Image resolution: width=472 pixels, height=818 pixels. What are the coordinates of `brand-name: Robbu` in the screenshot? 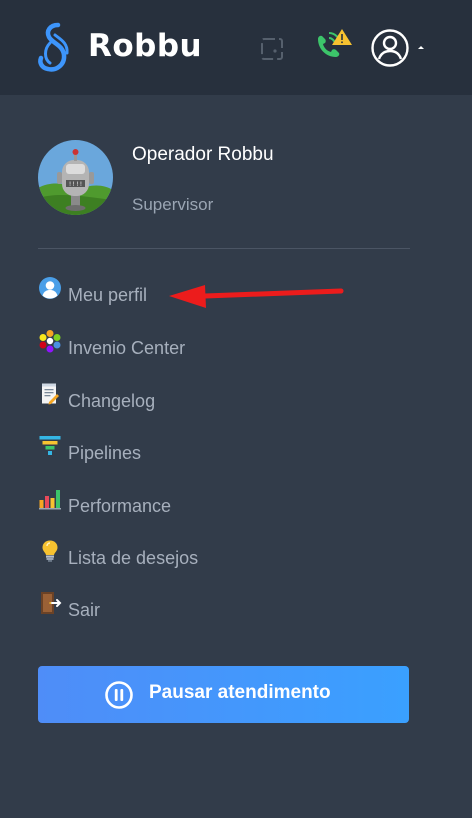 It's located at (145, 46).